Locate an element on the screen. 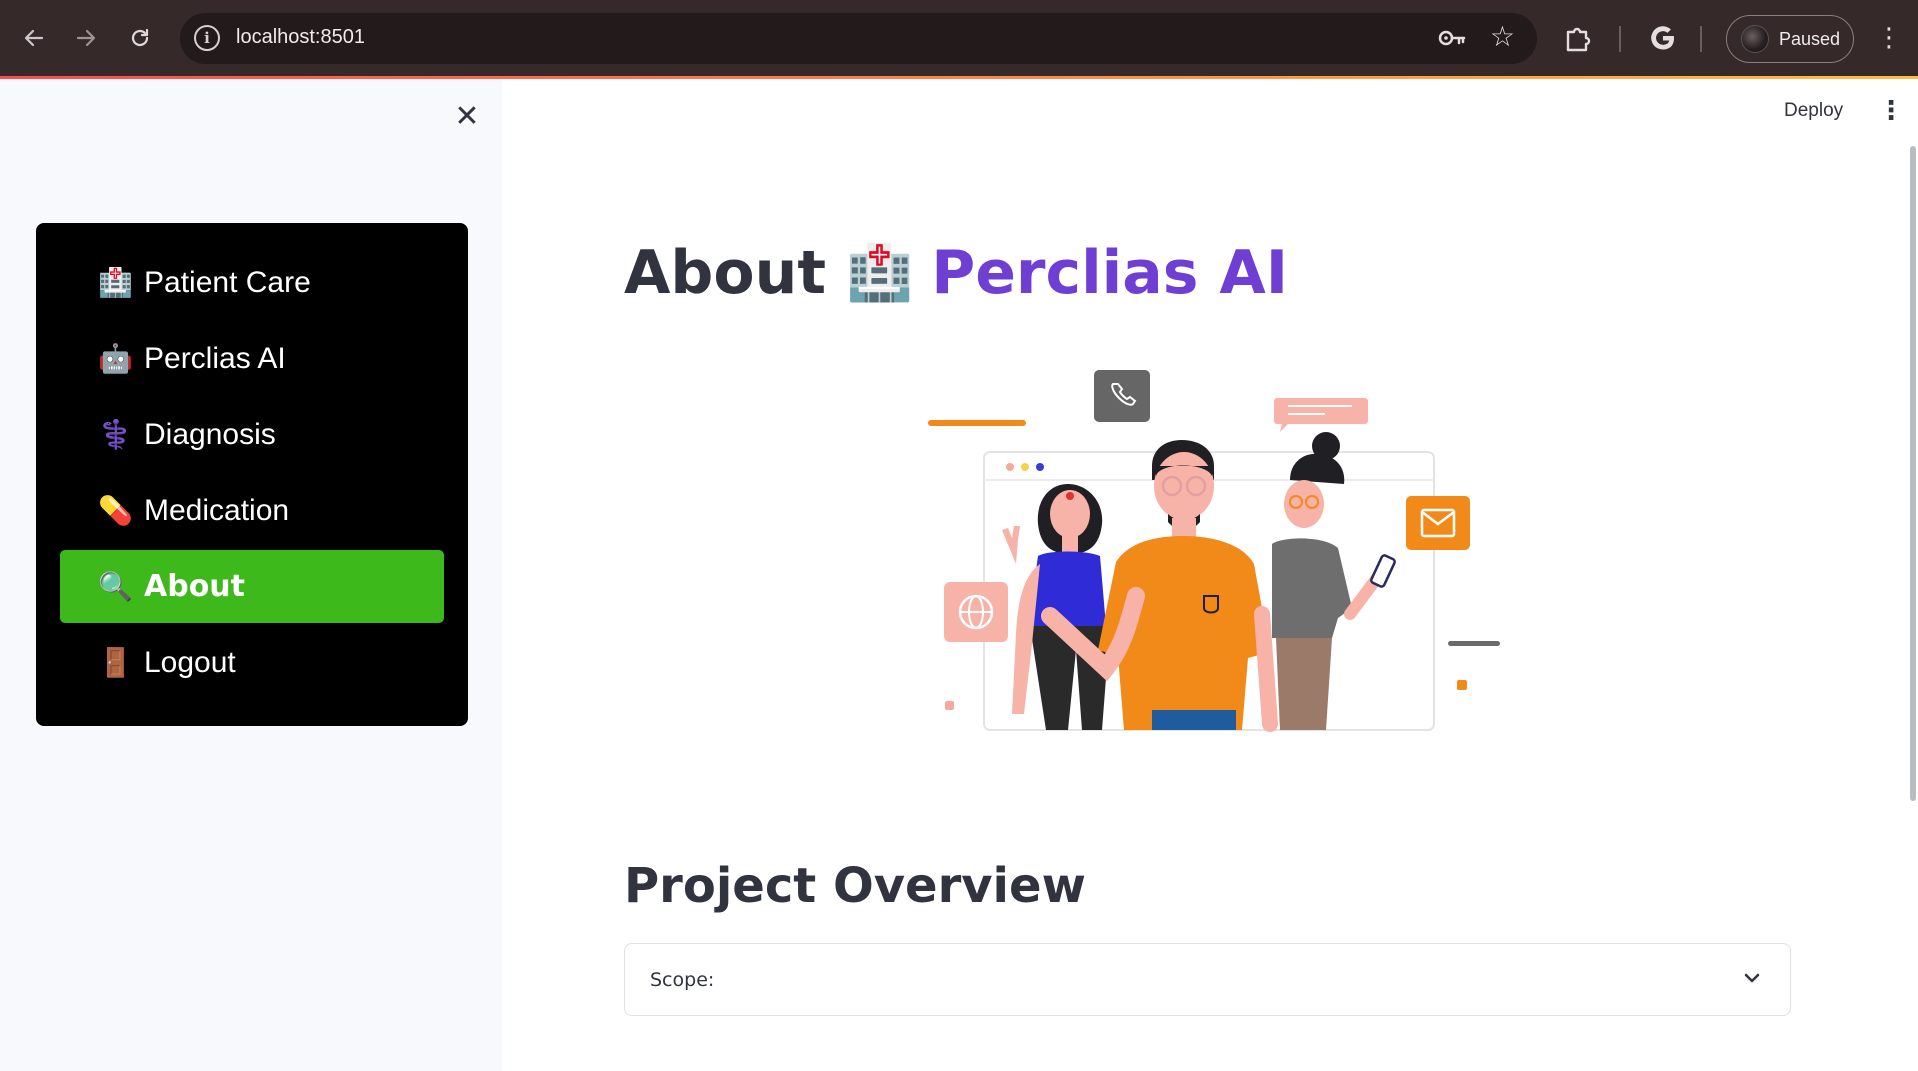  sidebar-item-patient-care: 🏥 Patient Care is located at coordinates (252, 282).